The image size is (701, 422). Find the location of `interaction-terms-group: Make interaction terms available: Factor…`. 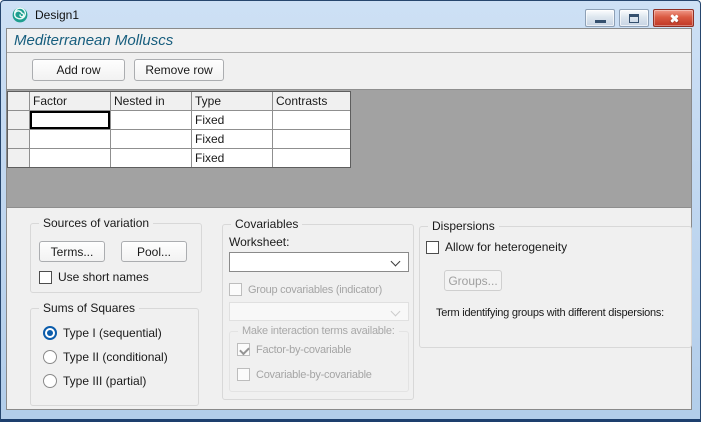

interaction-terms-group: Make interaction terms available: Factor… is located at coordinates (319, 358).